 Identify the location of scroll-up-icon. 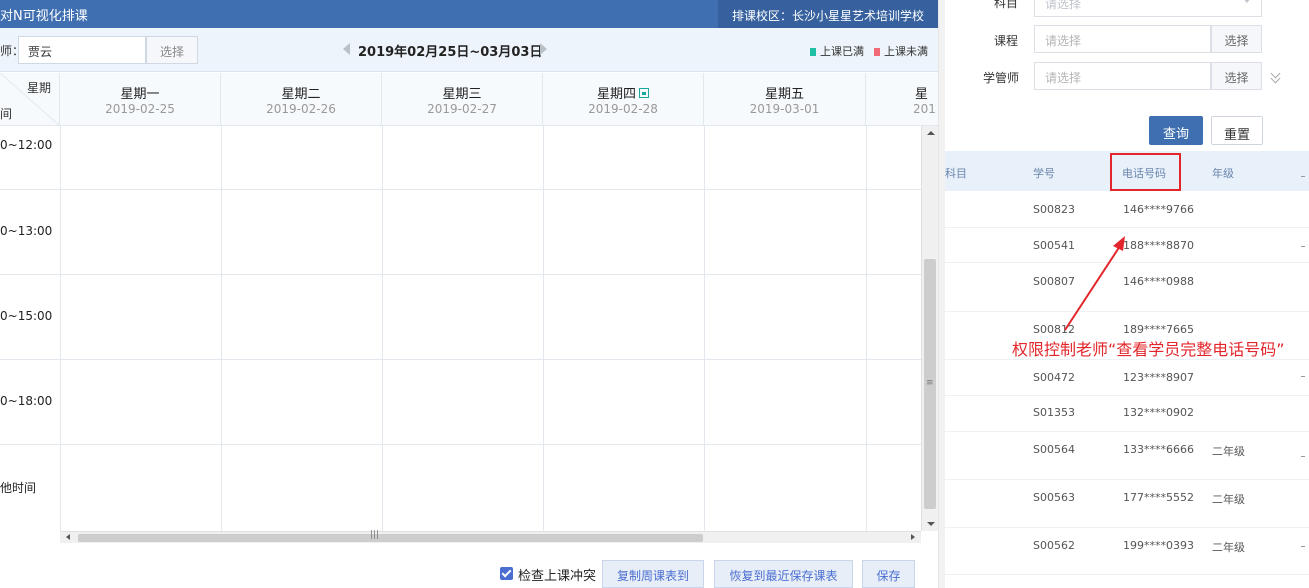
(931, 133).